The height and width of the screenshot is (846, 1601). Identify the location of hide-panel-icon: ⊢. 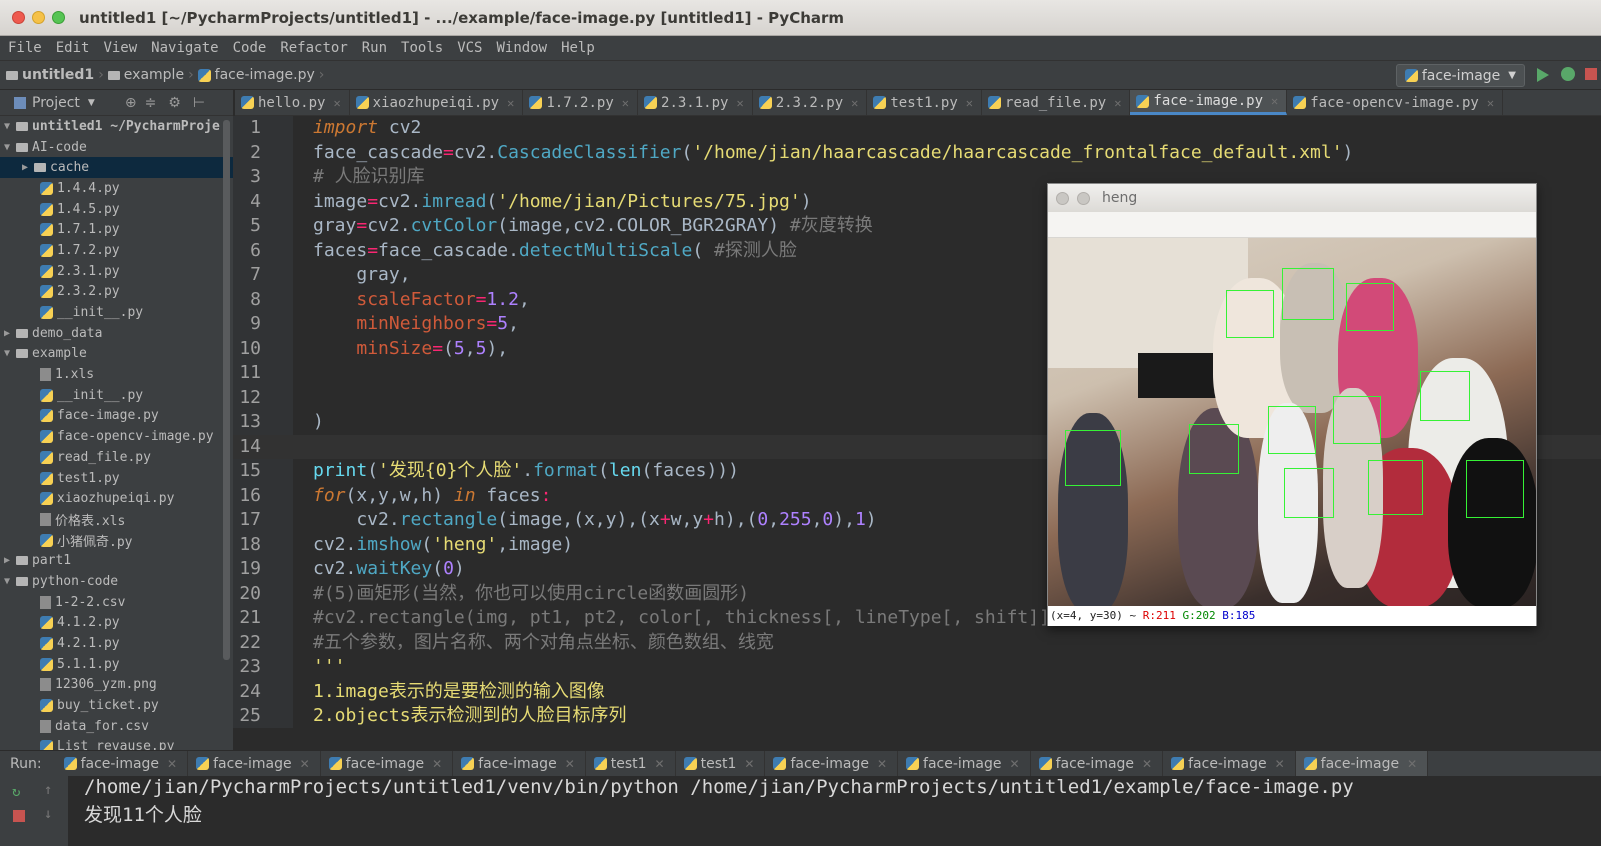
(199, 103).